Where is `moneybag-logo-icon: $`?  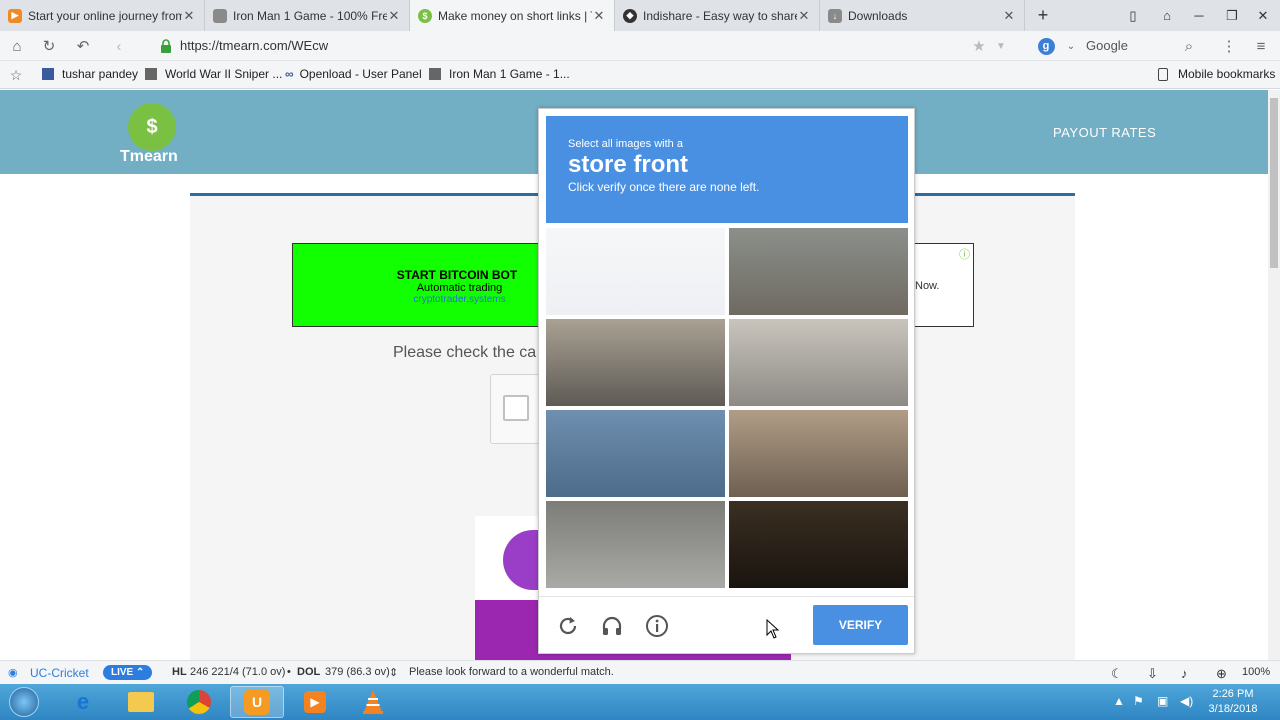
moneybag-logo-icon: $ is located at coordinates (152, 127).